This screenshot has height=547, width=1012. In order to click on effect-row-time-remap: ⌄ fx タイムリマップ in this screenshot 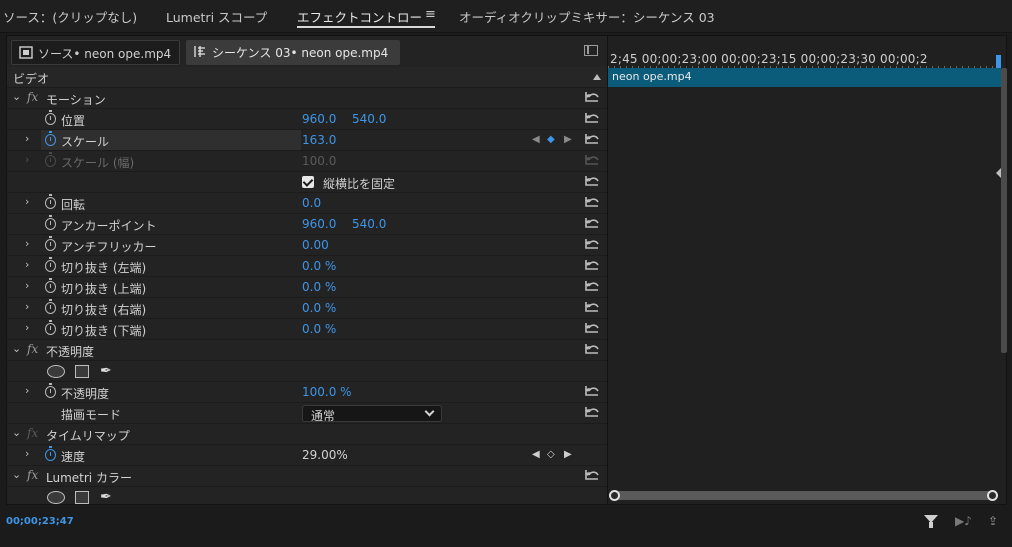, I will do `click(307, 434)`.